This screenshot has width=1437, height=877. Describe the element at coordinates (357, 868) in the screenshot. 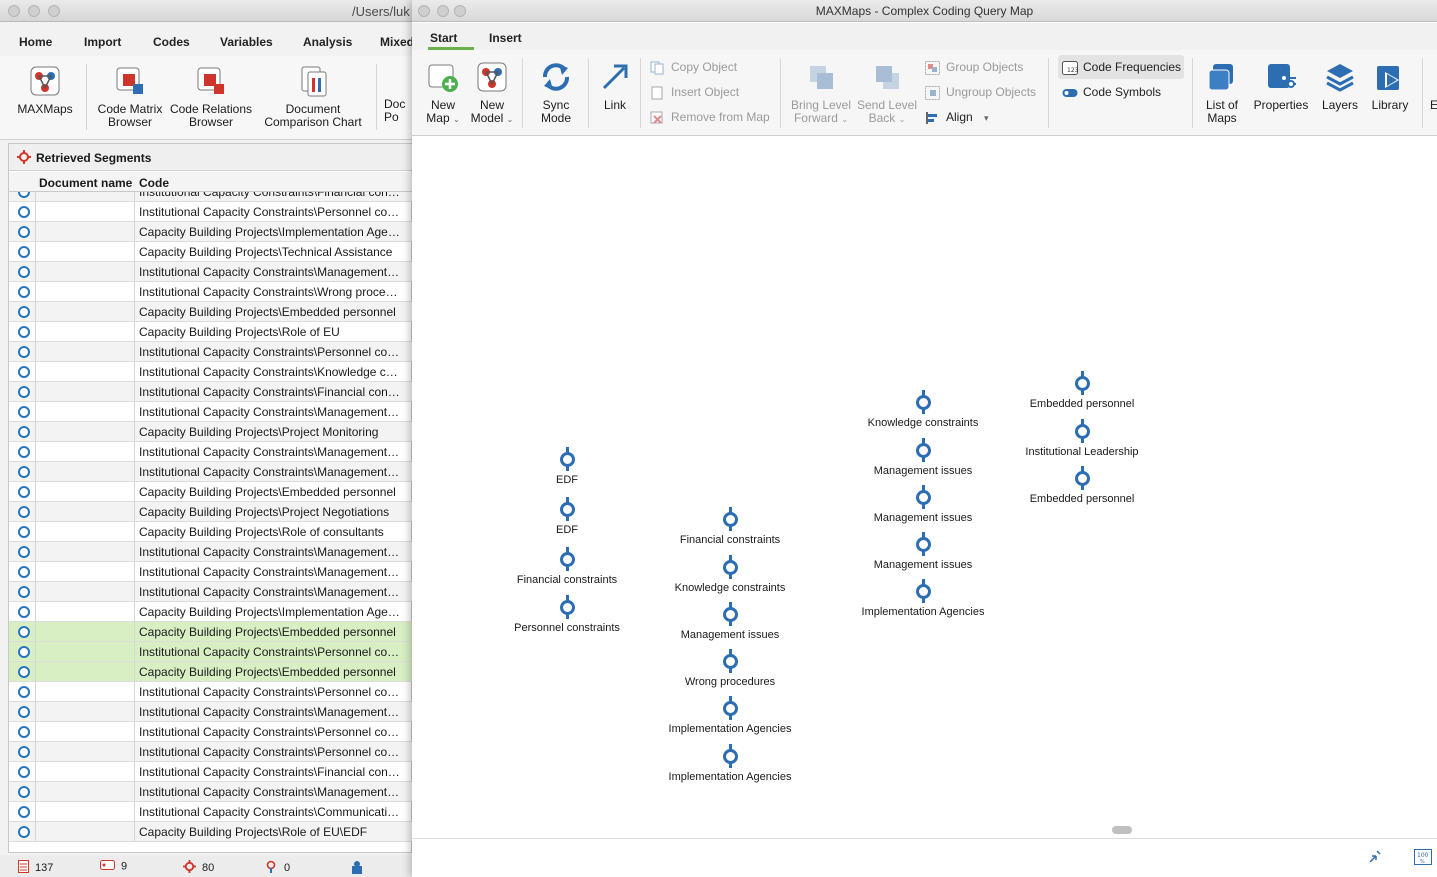

I see `user-icon` at that location.